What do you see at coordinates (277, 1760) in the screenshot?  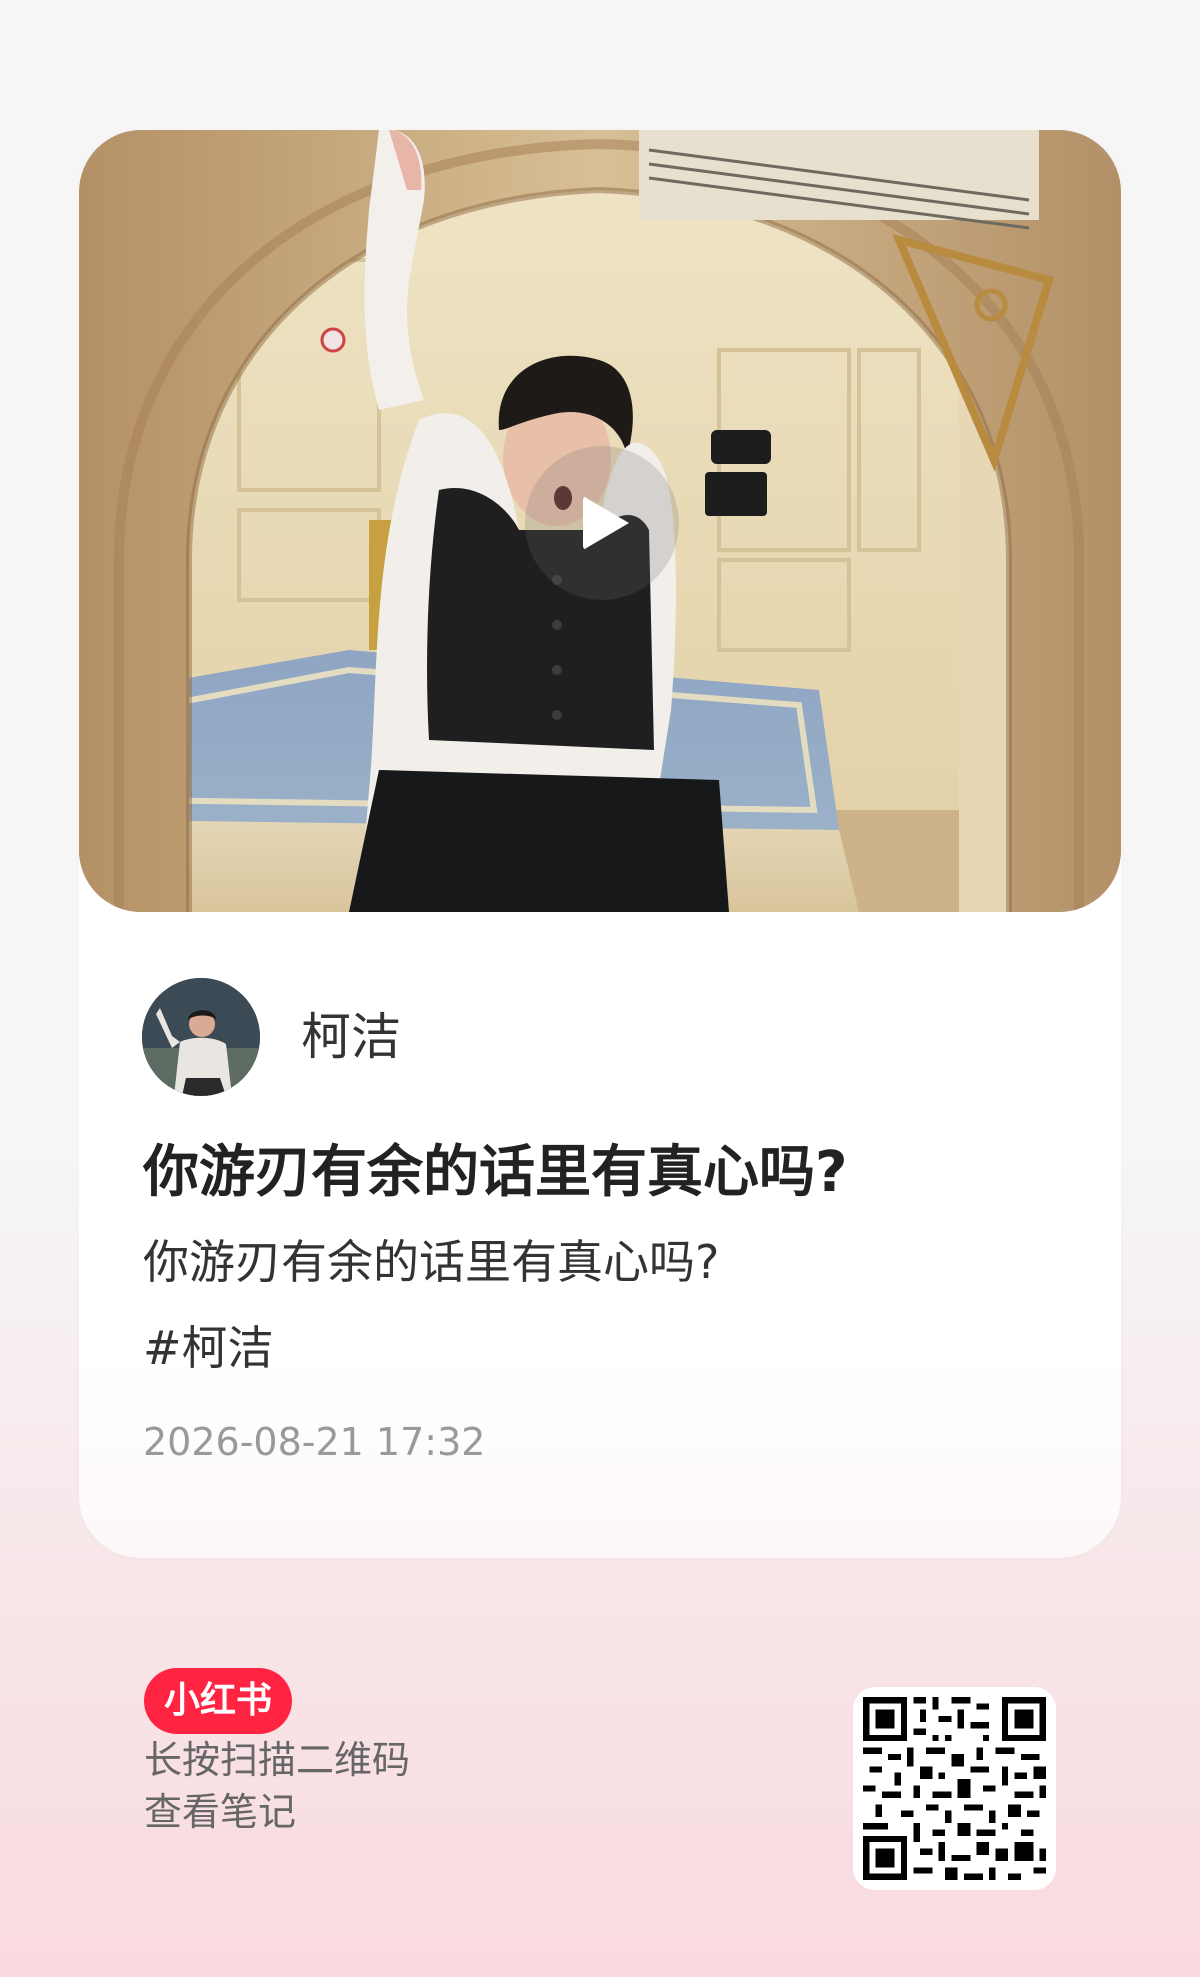 I see `scan-hint-line1: 长按扫描二维码` at bounding box center [277, 1760].